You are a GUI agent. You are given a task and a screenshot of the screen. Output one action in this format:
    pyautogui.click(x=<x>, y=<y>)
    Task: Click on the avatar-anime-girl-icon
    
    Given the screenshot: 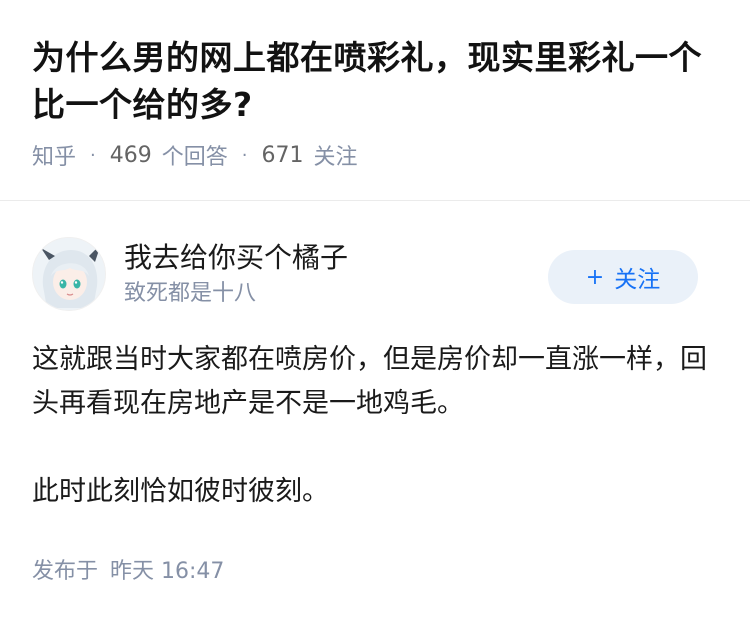 What is the action you would take?
    pyautogui.click(x=69, y=274)
    